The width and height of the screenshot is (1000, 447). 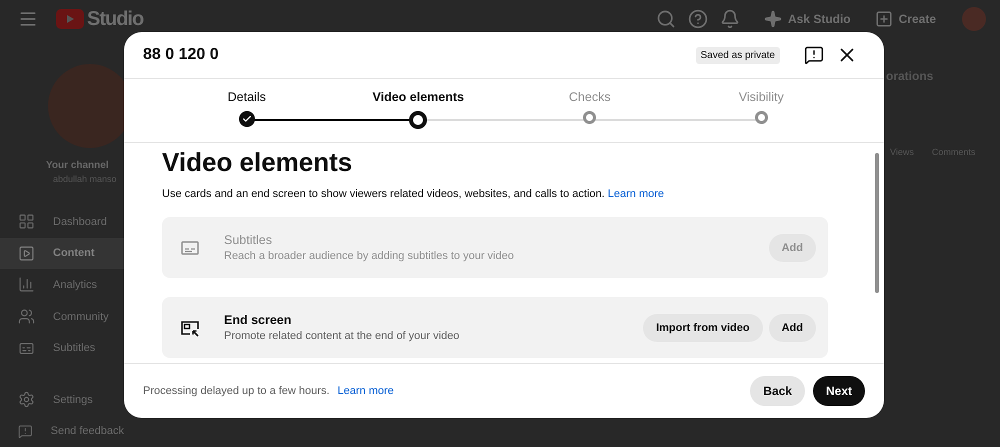 What do you see at coordinates (26, 221) in the screenshot?
I see `dashboard-icon` at bounding box center [26, 221].